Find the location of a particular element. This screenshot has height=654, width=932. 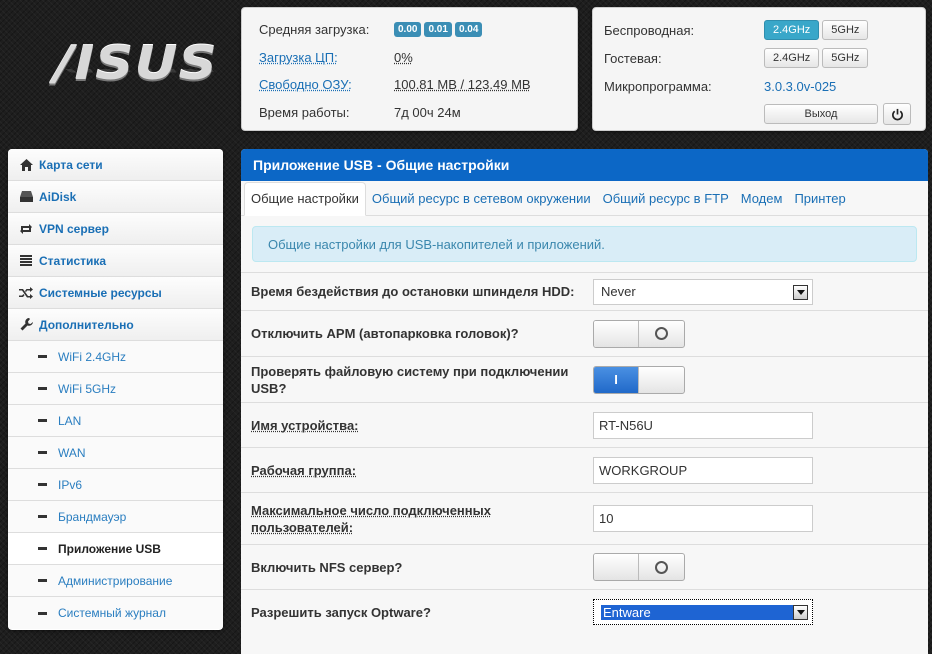

sidebar-subitem-label: Системный журнал is located at coordinates (112, 613).